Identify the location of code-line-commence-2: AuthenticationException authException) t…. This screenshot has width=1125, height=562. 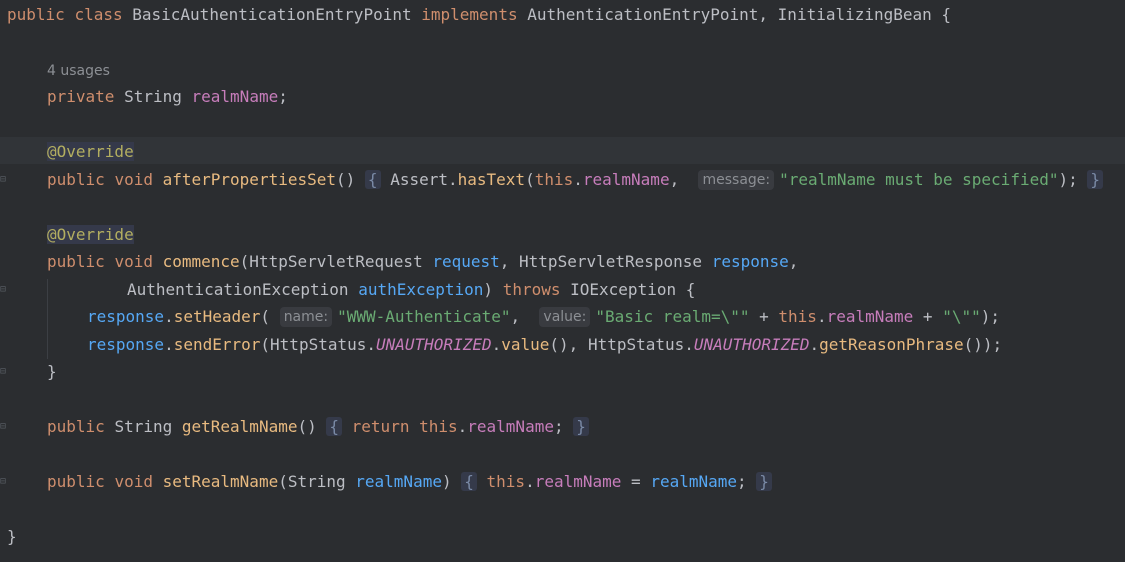
(626, 289).